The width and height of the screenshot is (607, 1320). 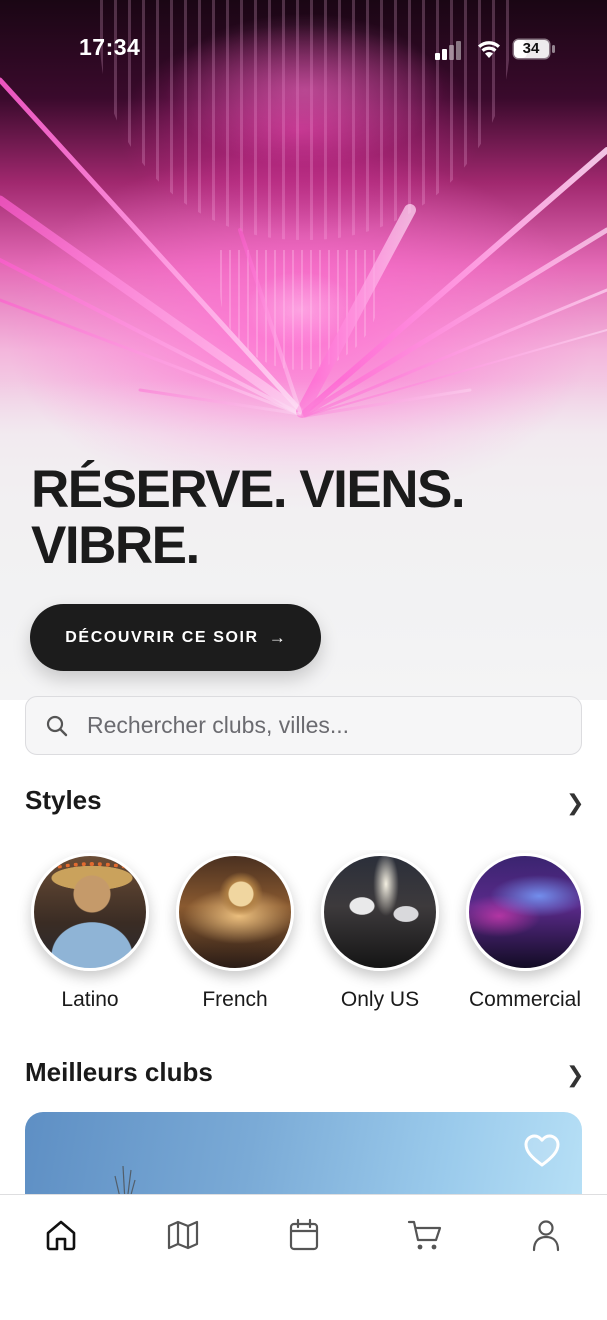 I want to click on style-label: Only US, so click(x=380, y=999).